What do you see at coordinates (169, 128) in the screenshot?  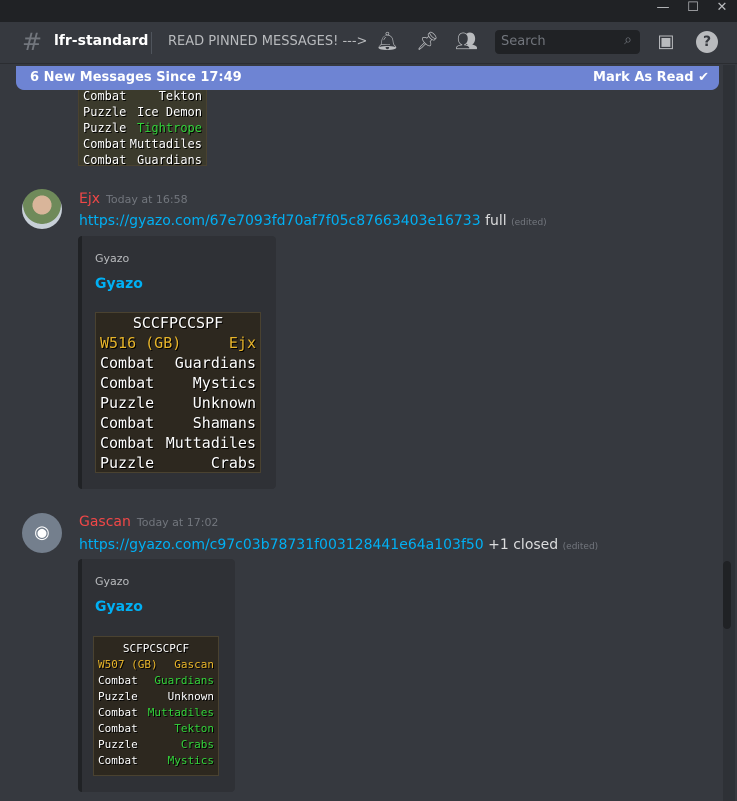 I see `row-room: Tightrope` at bounding box center [169, 128].